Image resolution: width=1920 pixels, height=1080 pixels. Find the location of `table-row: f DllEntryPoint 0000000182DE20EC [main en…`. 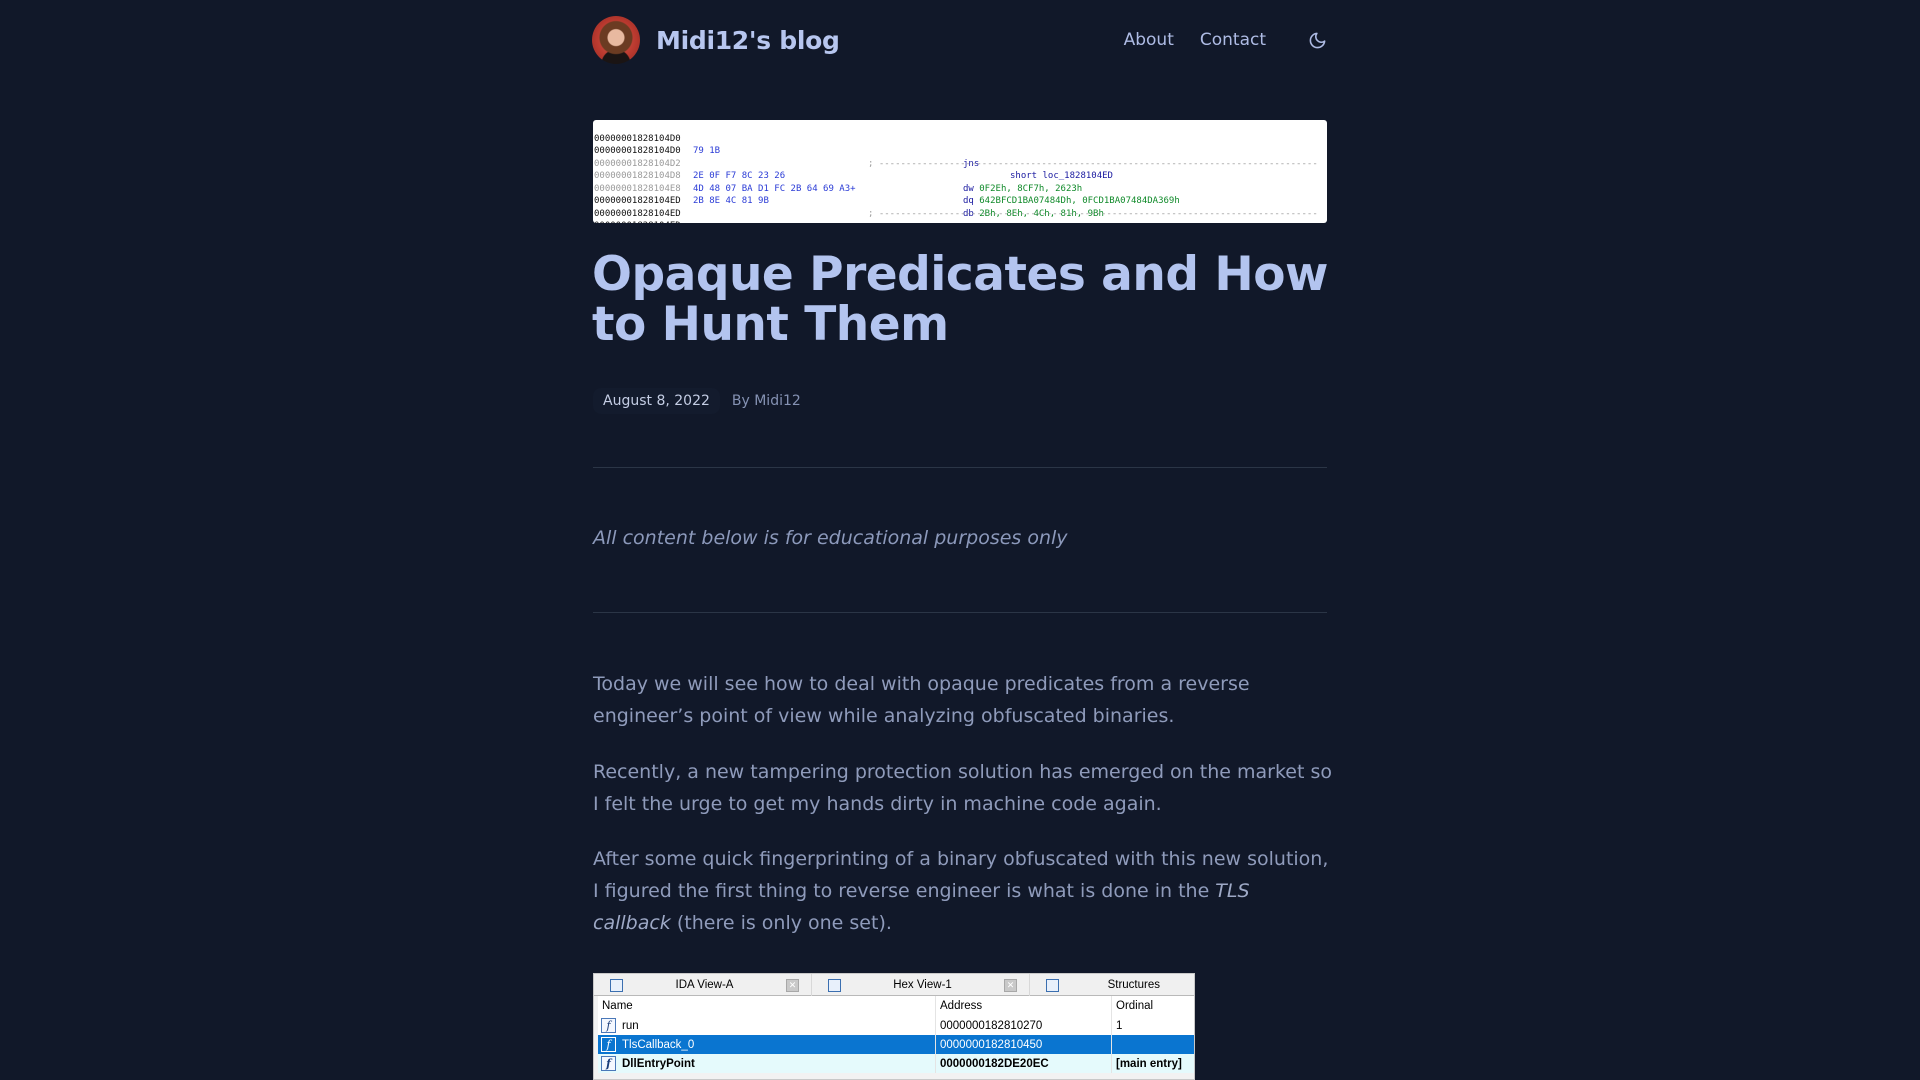

table-row: f DllEntryPoint 0000000182DE20EC [main en… is located at coordinates (896, 1063).